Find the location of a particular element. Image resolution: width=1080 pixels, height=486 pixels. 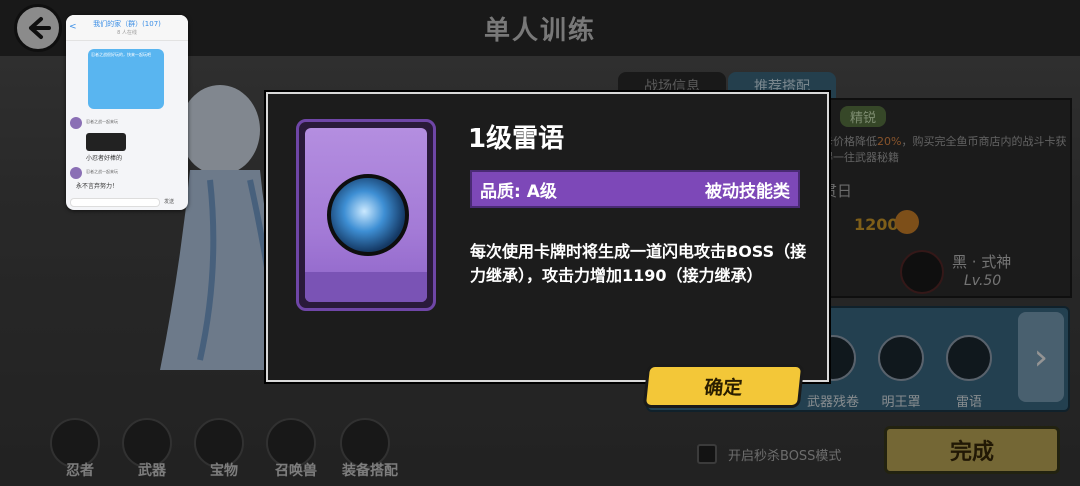

chat-title: 我们的家（群）(107) is located at coordinates (127, 24).